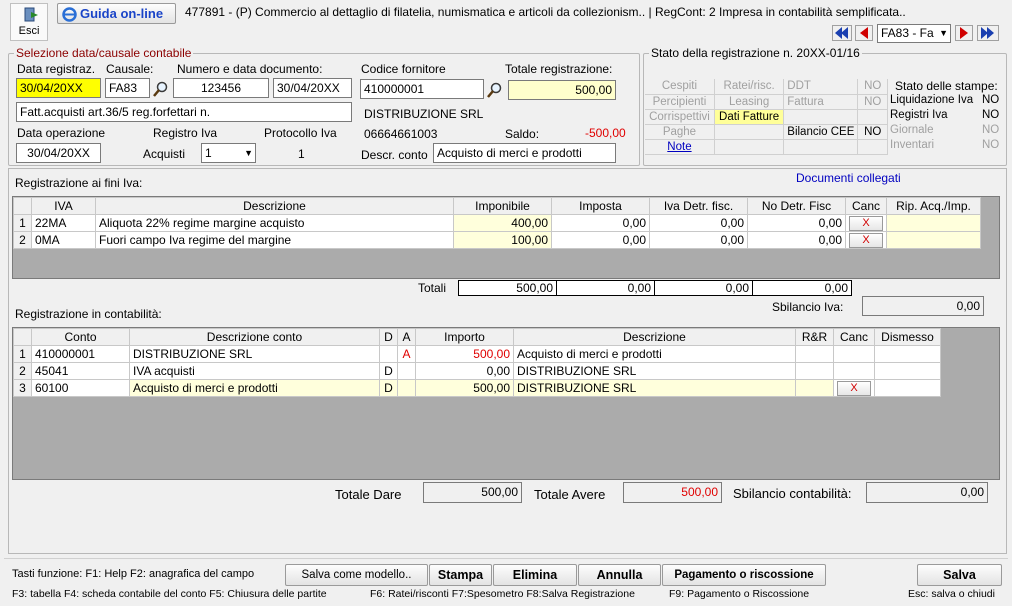 This screenshot has height=606, width=1012. Describe the element at coordinates (63, 240) in the screenshot. I see `cell-iva: 0MA` at that location.